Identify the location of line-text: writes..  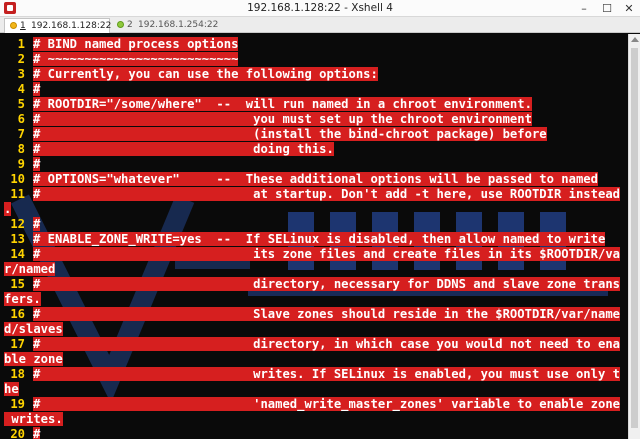
(33, 419).